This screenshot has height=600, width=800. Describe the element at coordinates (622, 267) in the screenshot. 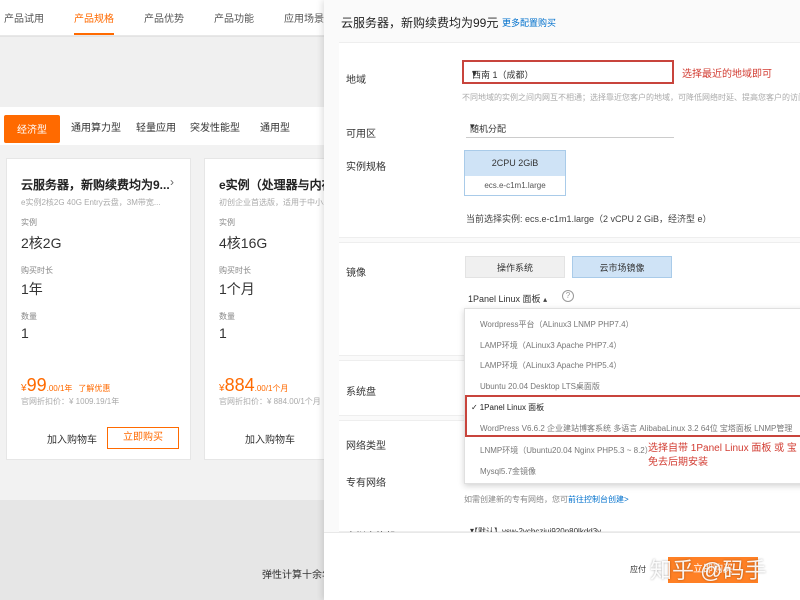

I see `tab-marketplace-image: 云市场镜像` at that location.